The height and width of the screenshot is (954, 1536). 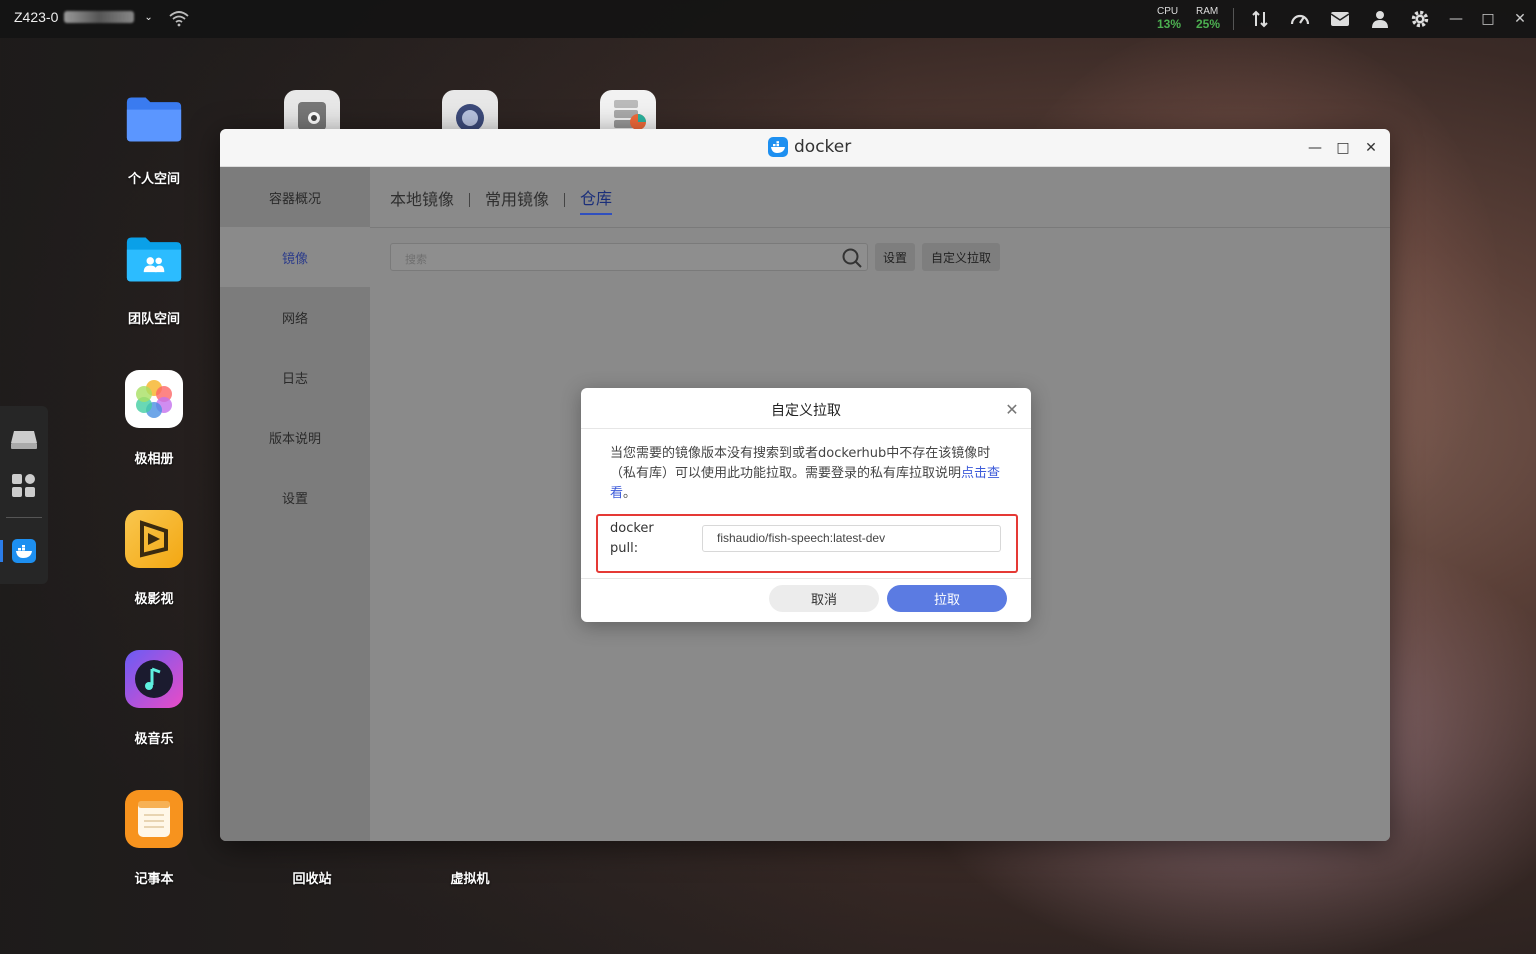 I want to click on safe-app-icon, so click(x=312, y=110).